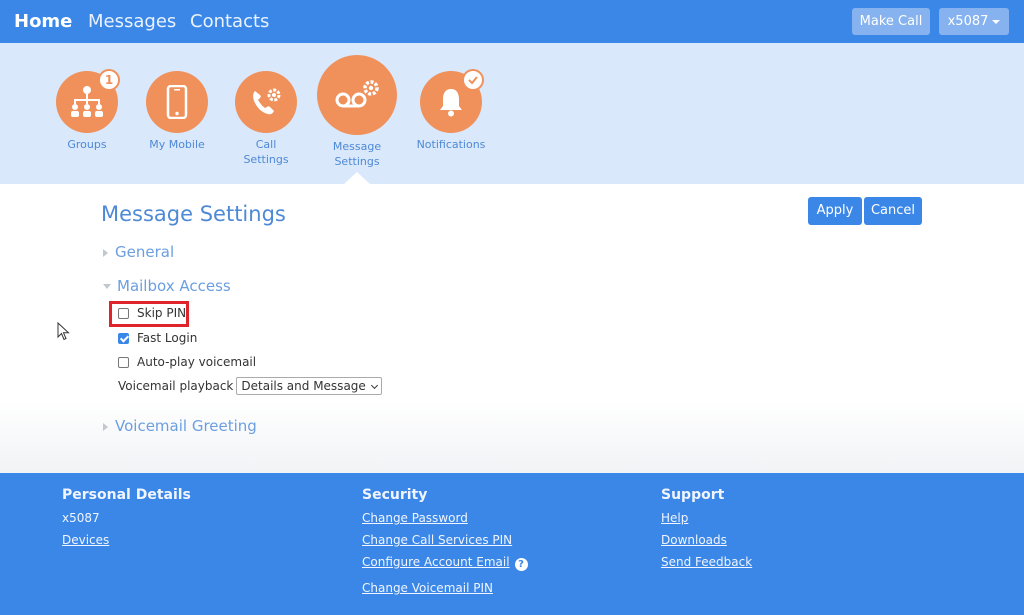 This screenshot has height=615, width=1024. I want to click on send-feedback-link: Send Feedback, so click(706, 562).